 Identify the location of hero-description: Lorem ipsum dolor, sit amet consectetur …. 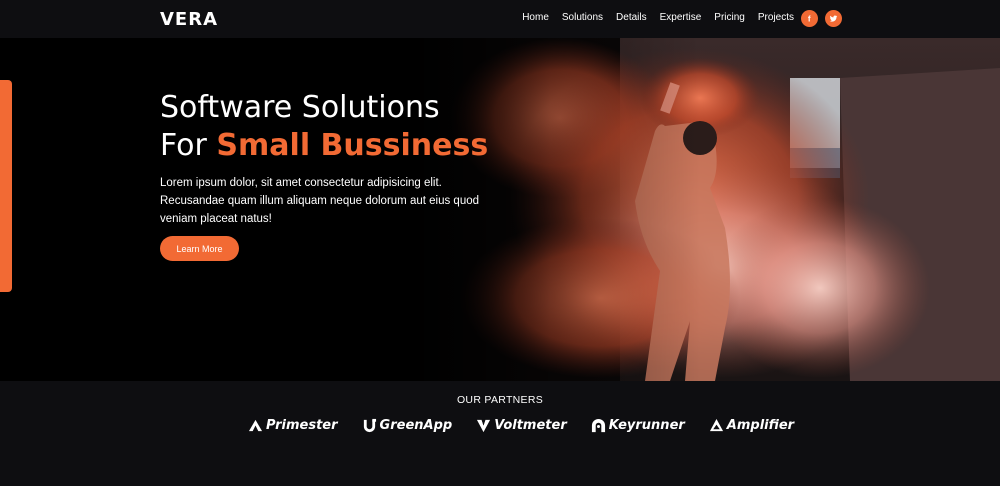
(320, 201).